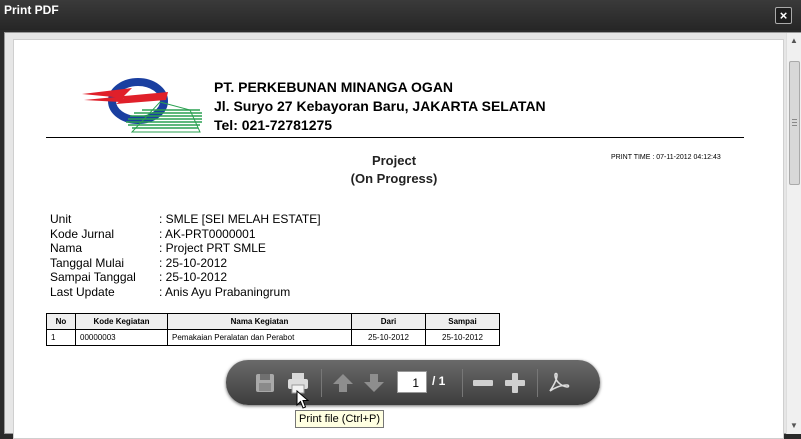 This screenshot has width=801, height=439. What do you see at coordinates (334, 87) in the screenshot?
I see `company-name: PT. PERKEBUNAN MINANGA OGAN` at bounding box center [334, 87].